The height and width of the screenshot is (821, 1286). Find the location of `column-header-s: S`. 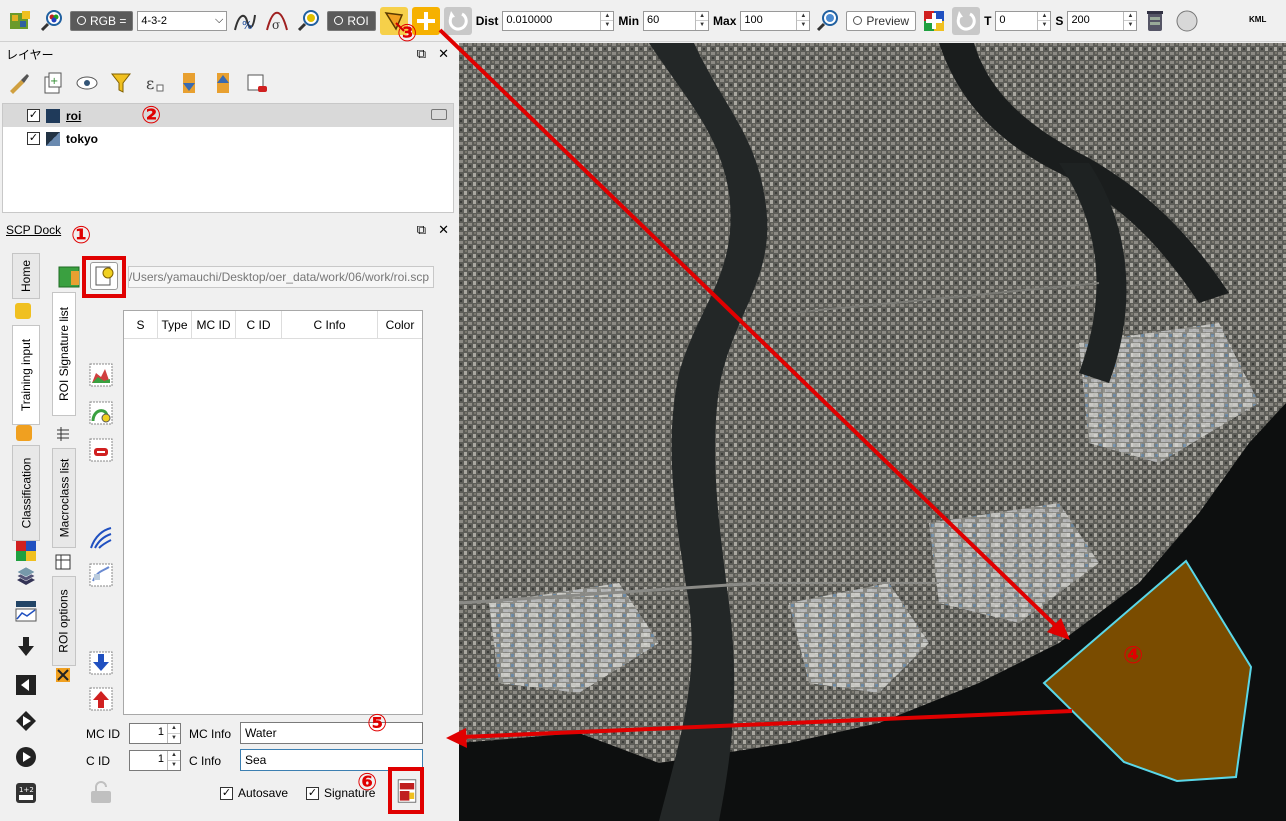

column-header-s: S is located at coordinates (141, 324).